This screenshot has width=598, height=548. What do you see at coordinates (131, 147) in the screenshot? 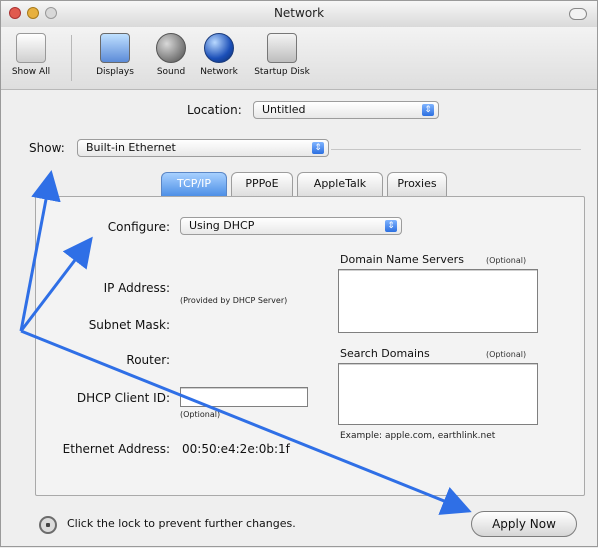
I see `show-popup-value: Built-in Ethernet` at bounding box center [131, 147].